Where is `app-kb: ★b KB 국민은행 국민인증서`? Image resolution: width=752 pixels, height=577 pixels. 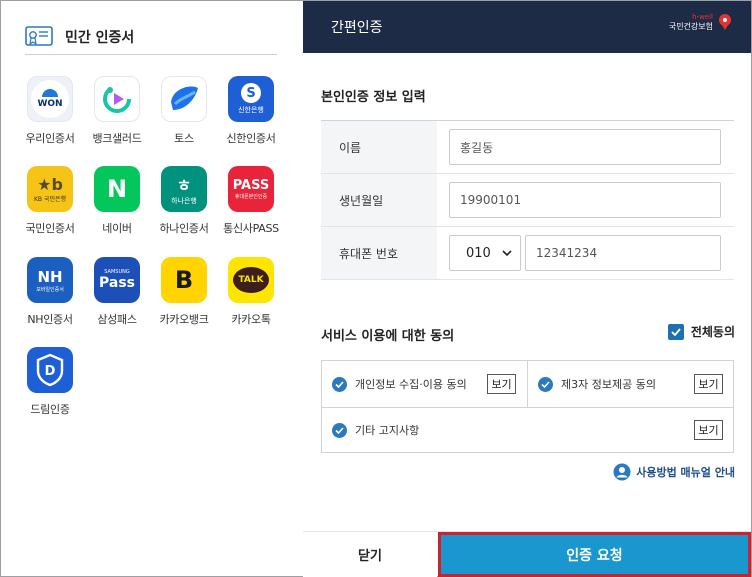
app-kb: ★b KB 국민은행 국민인증서 is located at coordinates (50, 201).